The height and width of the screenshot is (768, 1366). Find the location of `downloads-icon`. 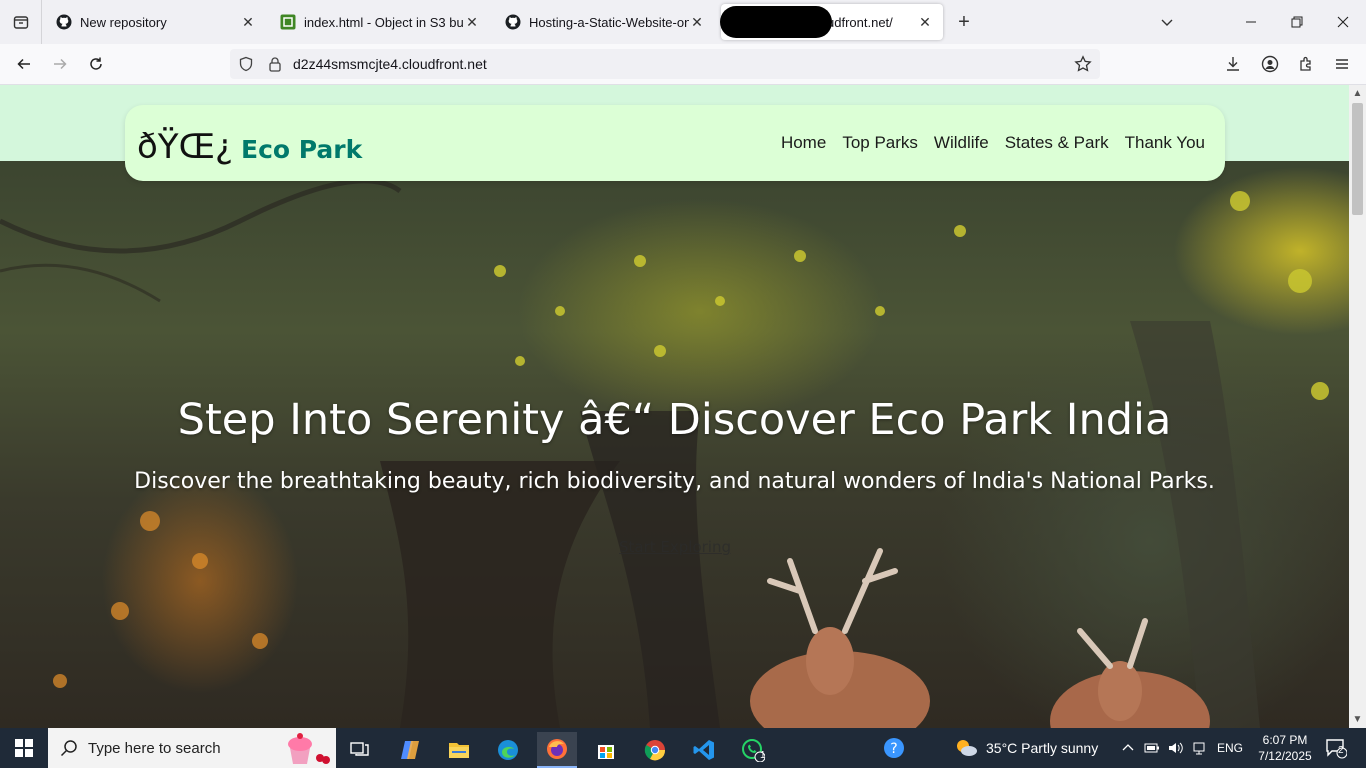

downloads-icon is located at coordinates (1233, 64).